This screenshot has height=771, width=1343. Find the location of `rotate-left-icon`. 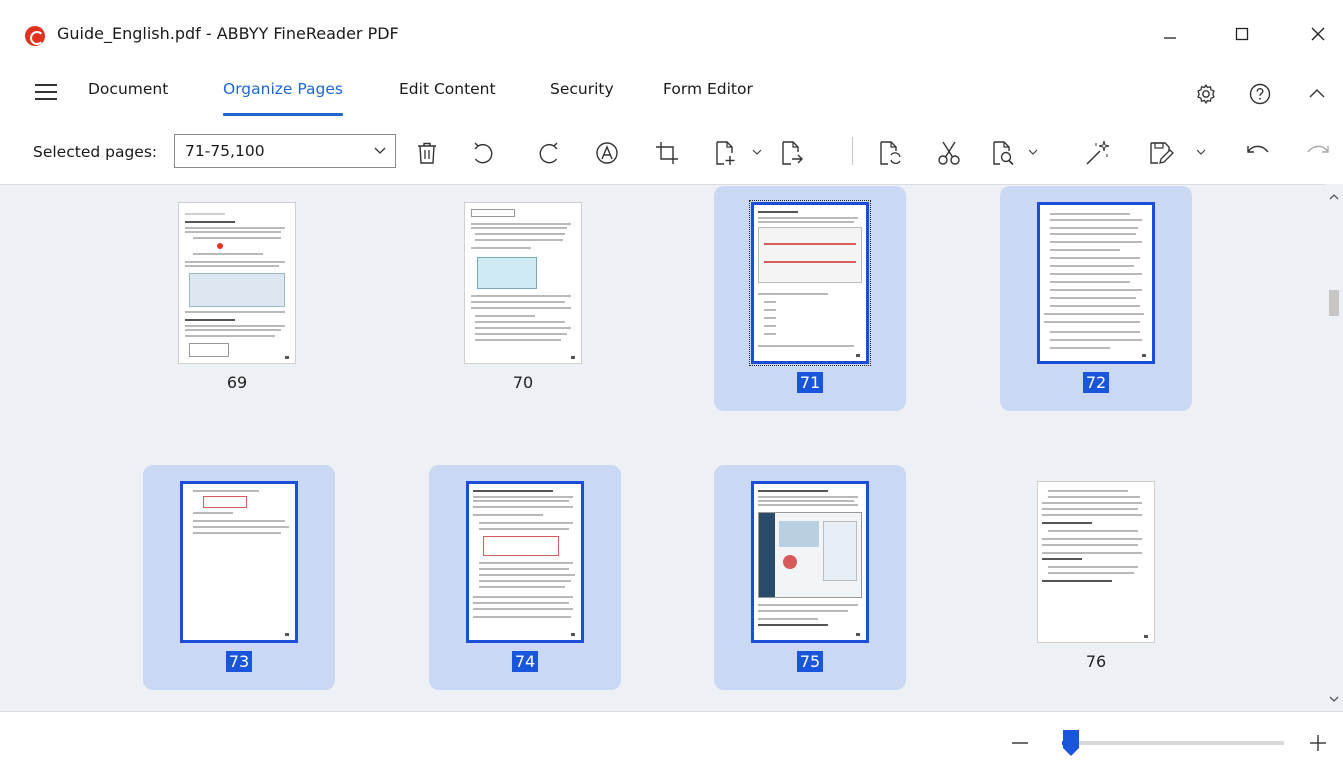

rotate-left-icon is located at coordinates (482, 153).